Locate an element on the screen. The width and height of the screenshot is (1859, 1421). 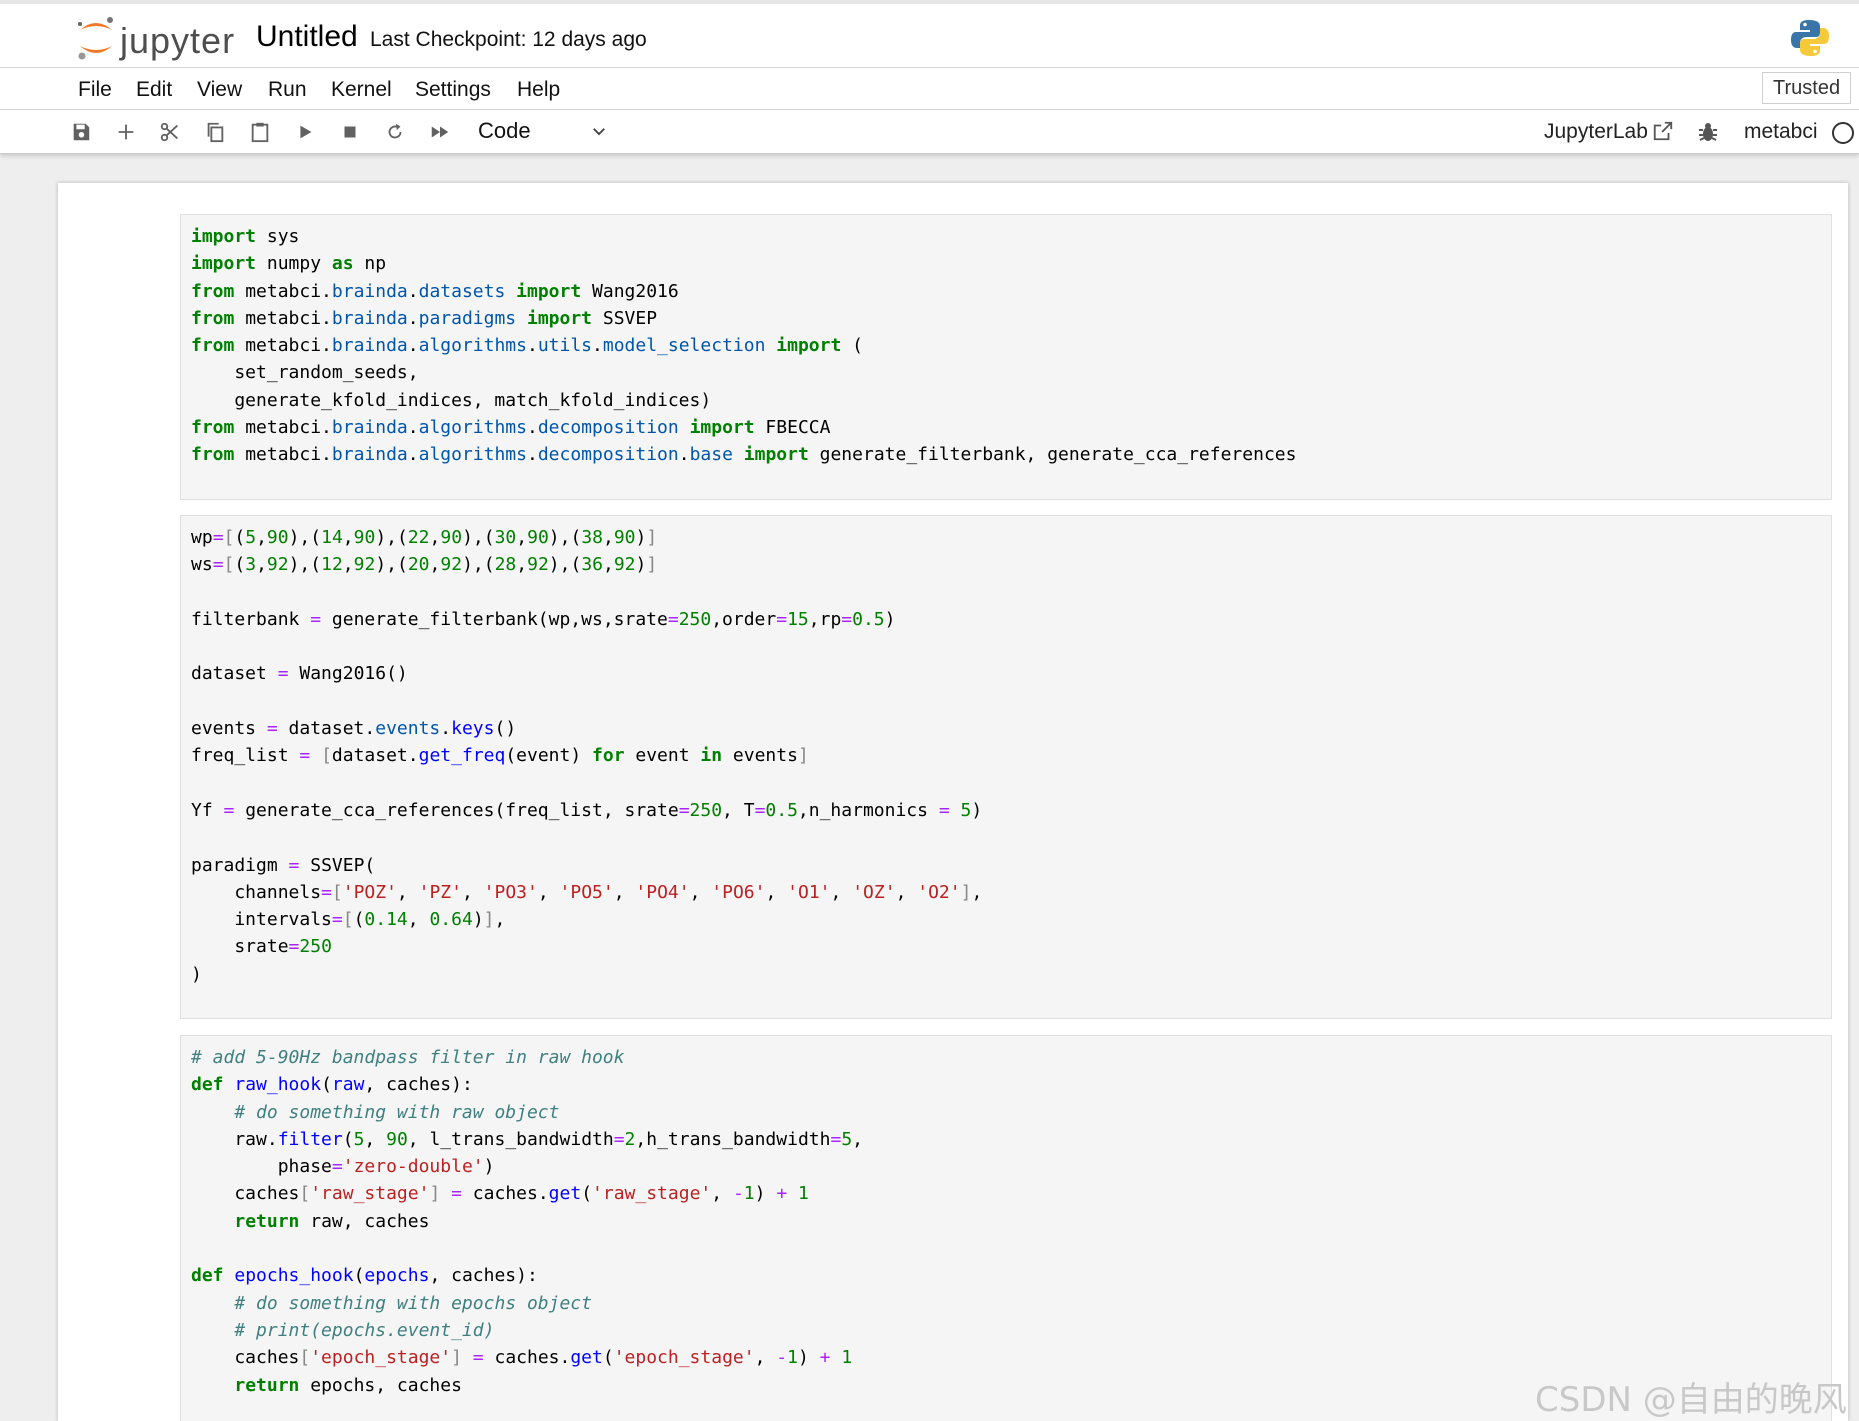
interrupt-button is located at coordinates (350, 132).